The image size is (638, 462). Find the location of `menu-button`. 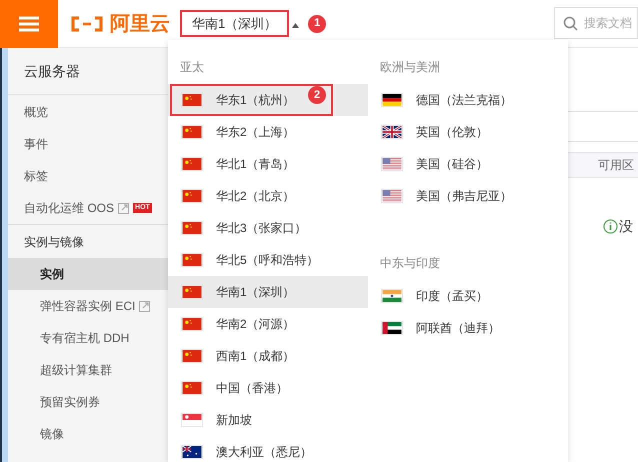

menu-button is located at coordinates (29, 24).